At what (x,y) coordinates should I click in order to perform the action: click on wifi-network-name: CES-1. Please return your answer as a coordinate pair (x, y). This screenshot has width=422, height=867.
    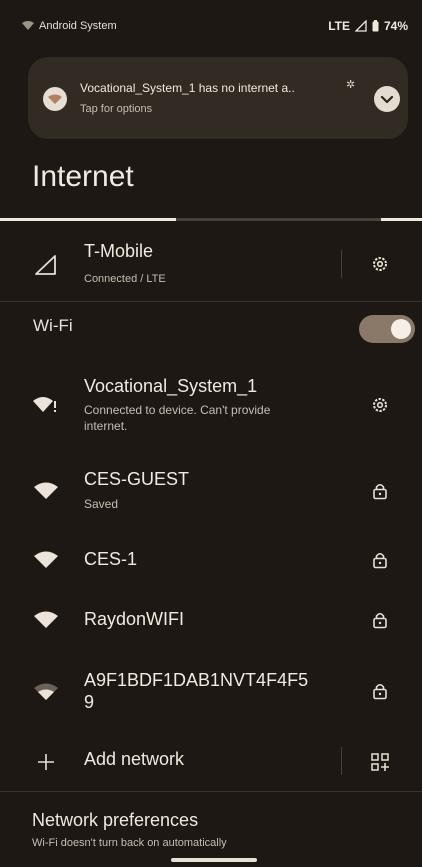
    Looking at the image, I should click on (111, 559).